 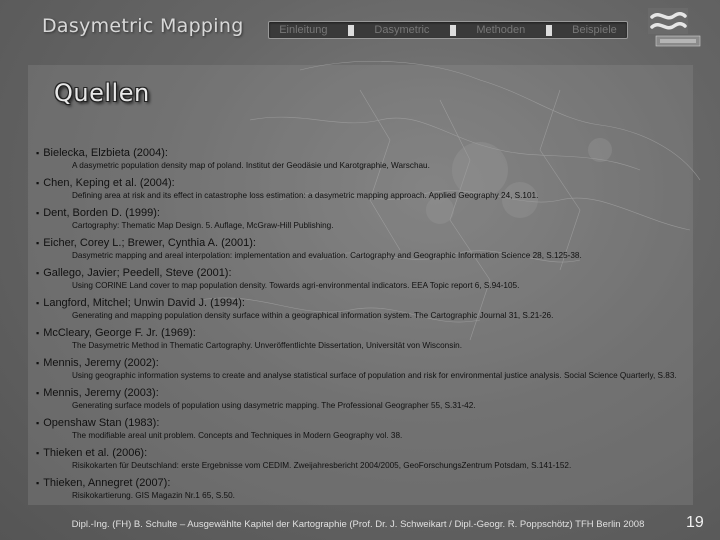 What do you see at coordinates (695, 522) in the screenshot?
I see `page-number: 19` at bounding box center [695, 522].